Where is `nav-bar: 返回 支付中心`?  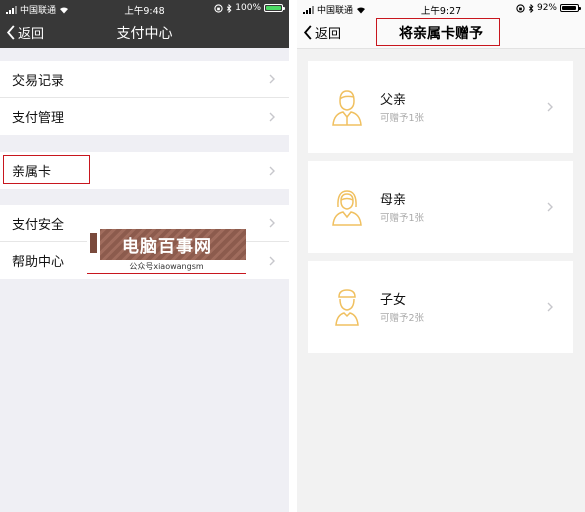
nav-bar: 返回 支付中心 is located at coordinates (144, 32).